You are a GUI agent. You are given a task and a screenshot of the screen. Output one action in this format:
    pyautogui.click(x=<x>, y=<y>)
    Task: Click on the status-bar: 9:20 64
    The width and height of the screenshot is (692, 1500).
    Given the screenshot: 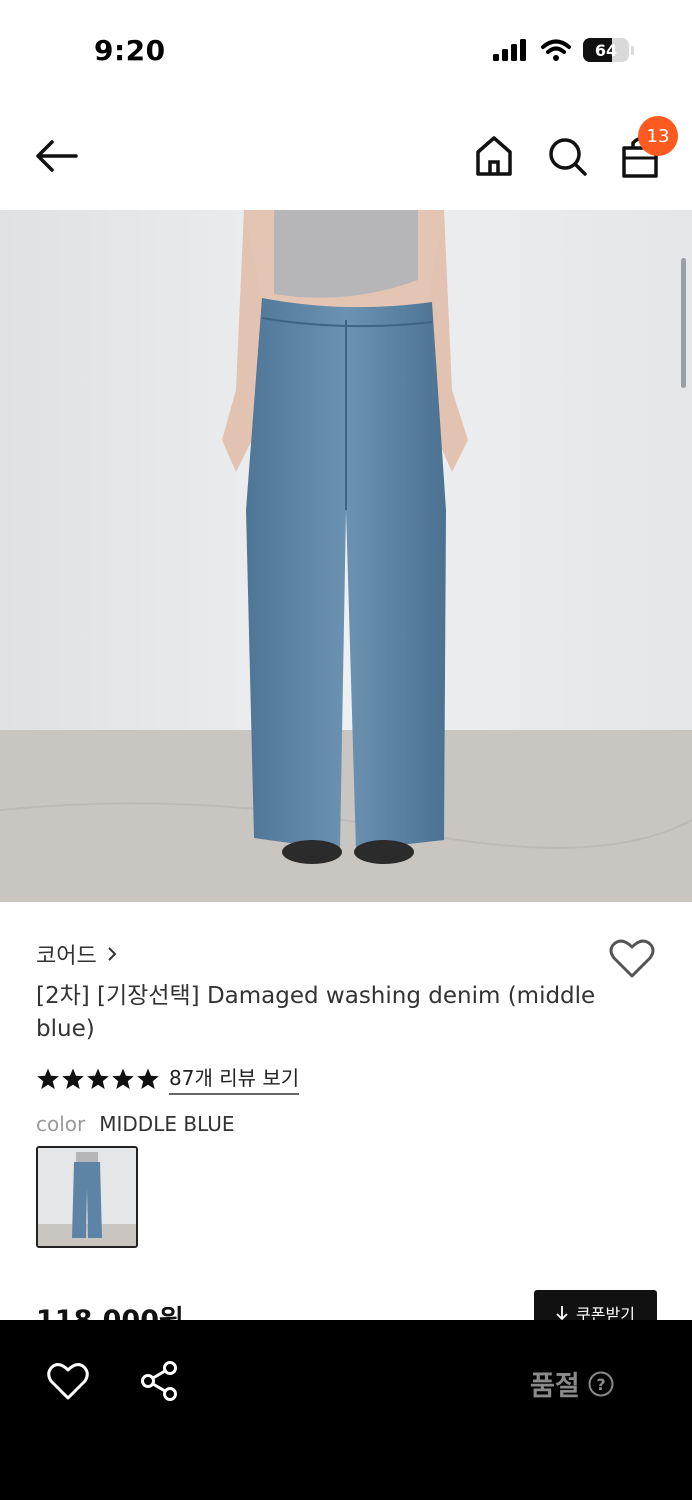 What is the action you would take?
    pyautogui.click(x=346, y=50)
    